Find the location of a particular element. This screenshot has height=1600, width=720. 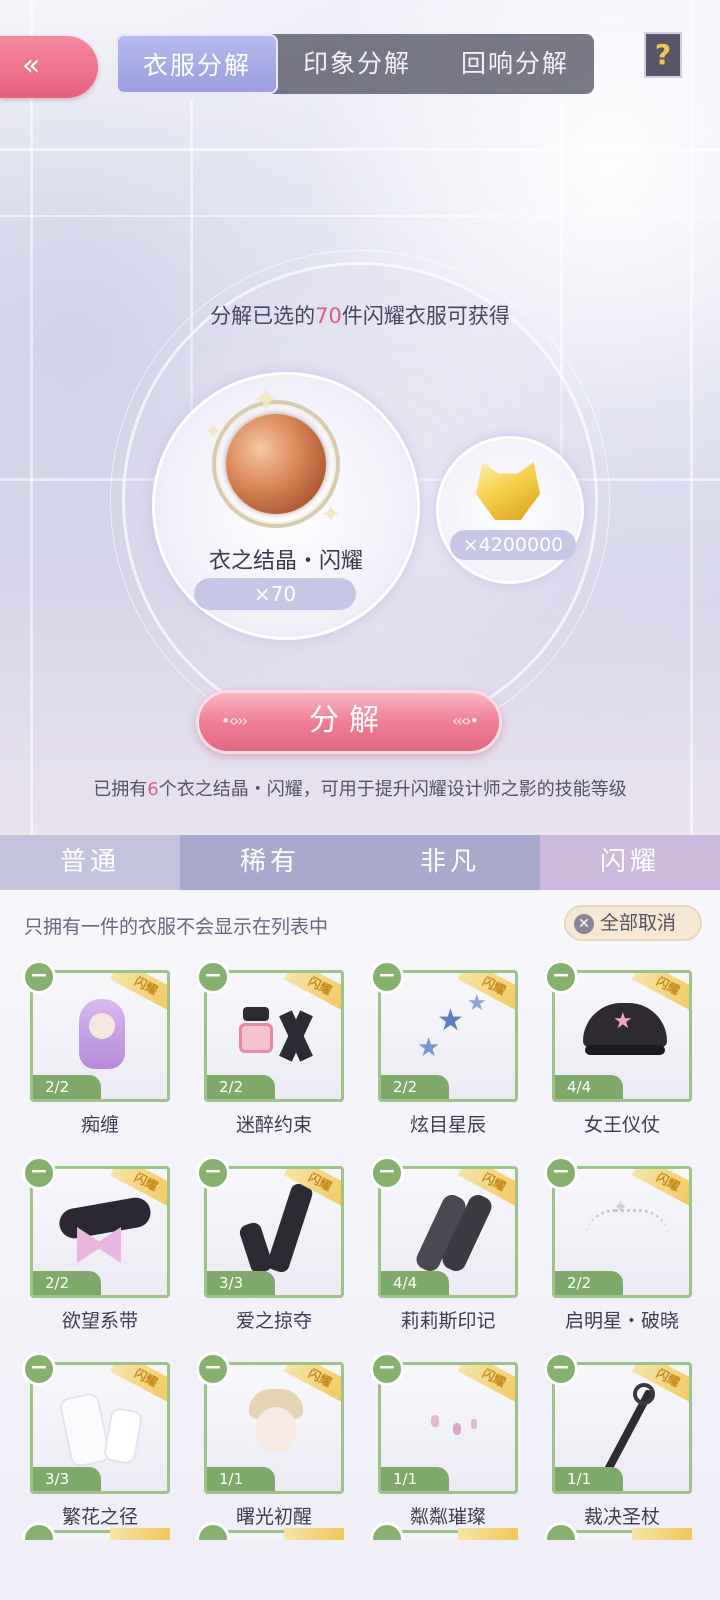

summary-count: 70 is located at coordinates (328, 316).